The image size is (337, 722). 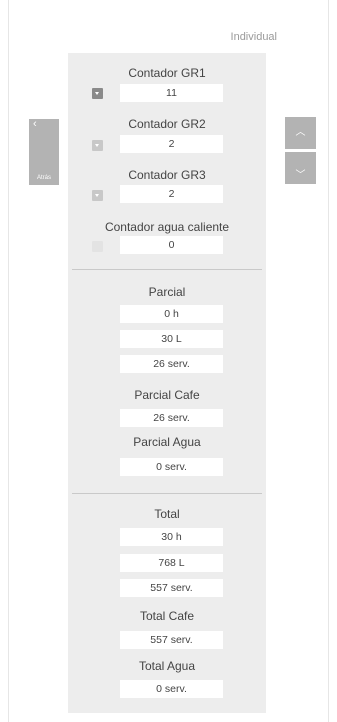 I want to click on counter-gr2-title: Contador GR2, so click(x=167, y=124).